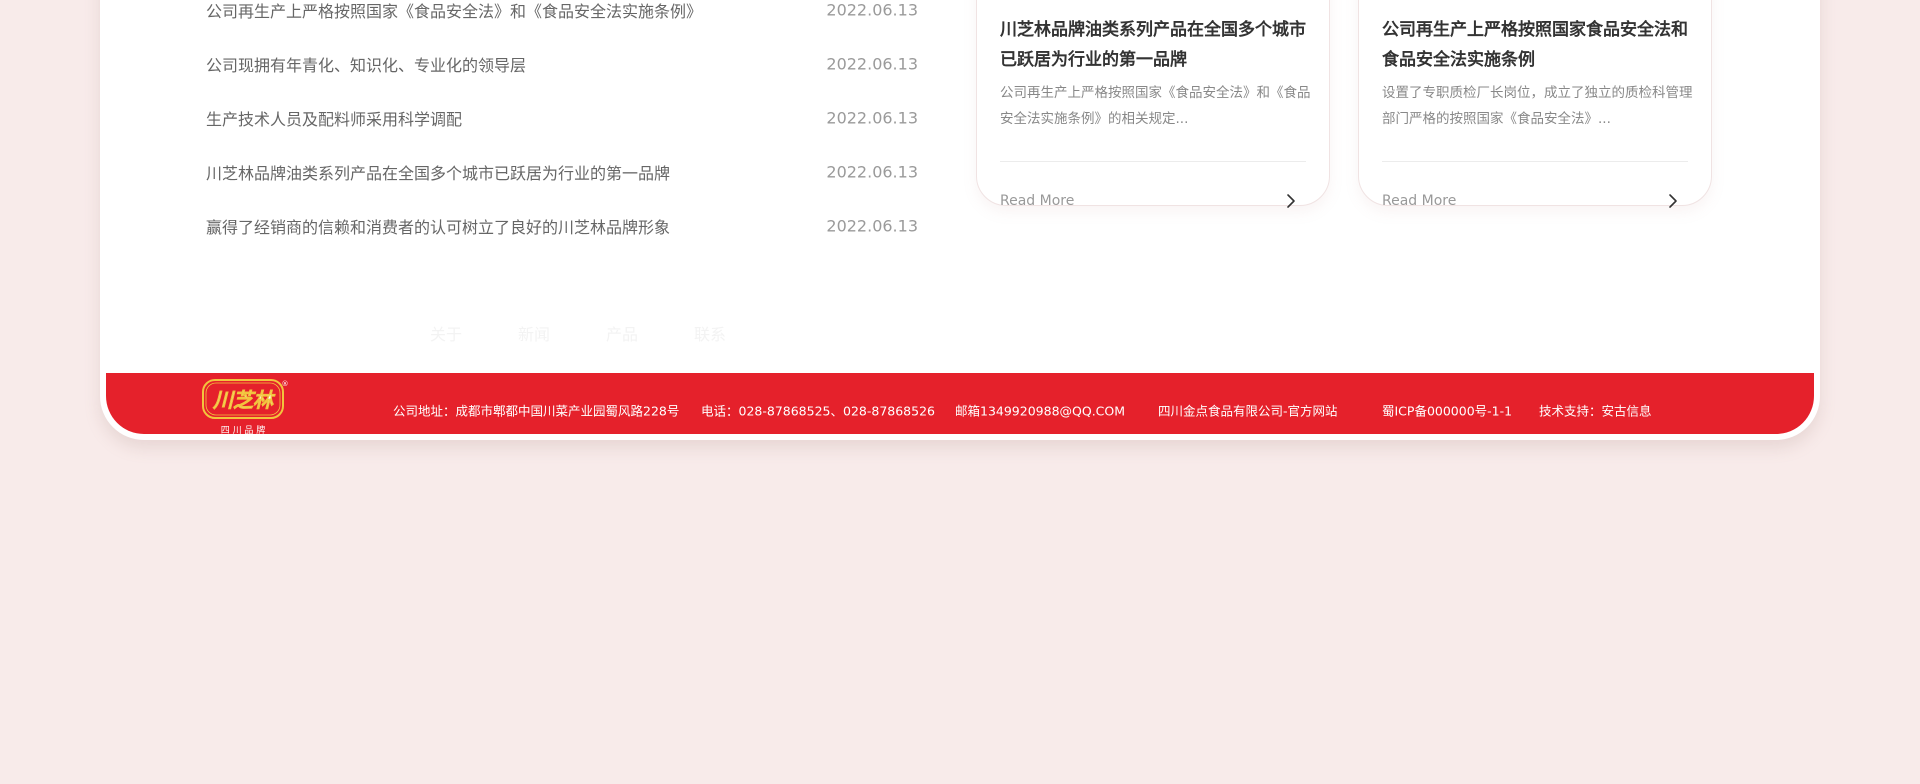 The image size is (1920, 784). Describe the element at coordinates (534, 333) in the screenshot. I see `footer-nav-item: 新闻` at that location.